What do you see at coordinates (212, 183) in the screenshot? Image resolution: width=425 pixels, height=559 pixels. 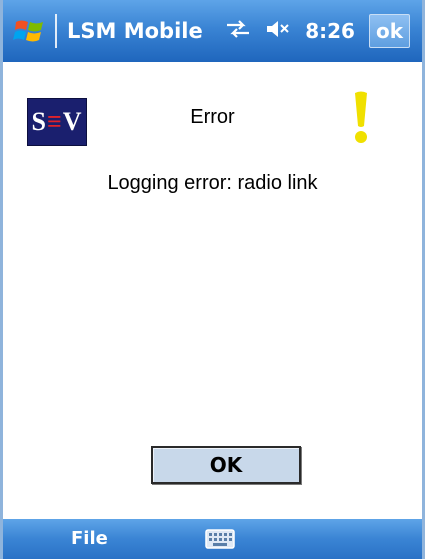 I see `error-message: Logging error: radio link` at bounding box center [212, 183].